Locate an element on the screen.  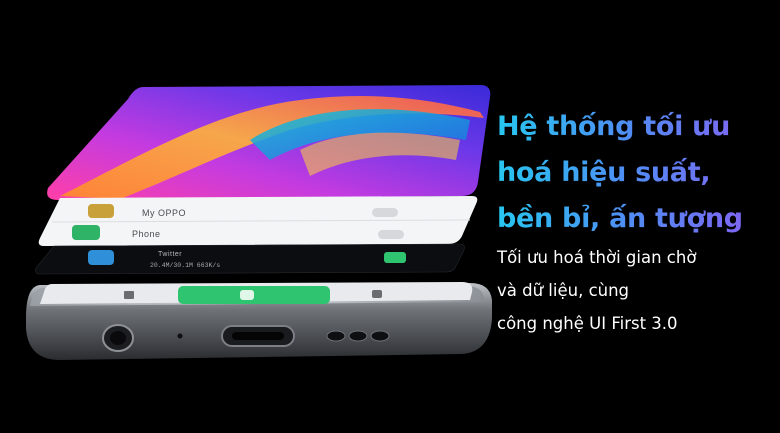
bird-icon is located at coordinates (101, 257).